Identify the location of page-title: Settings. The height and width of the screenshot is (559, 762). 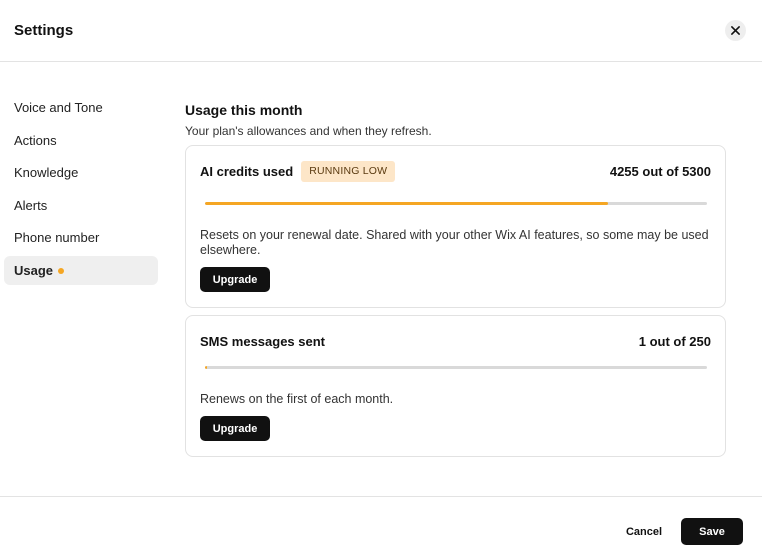
(44, 30).